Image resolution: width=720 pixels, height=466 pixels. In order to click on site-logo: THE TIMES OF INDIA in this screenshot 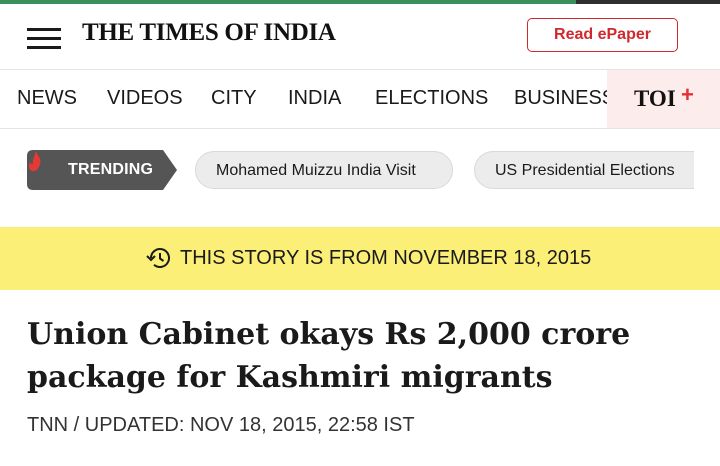, I will do `click(209, 33)`.